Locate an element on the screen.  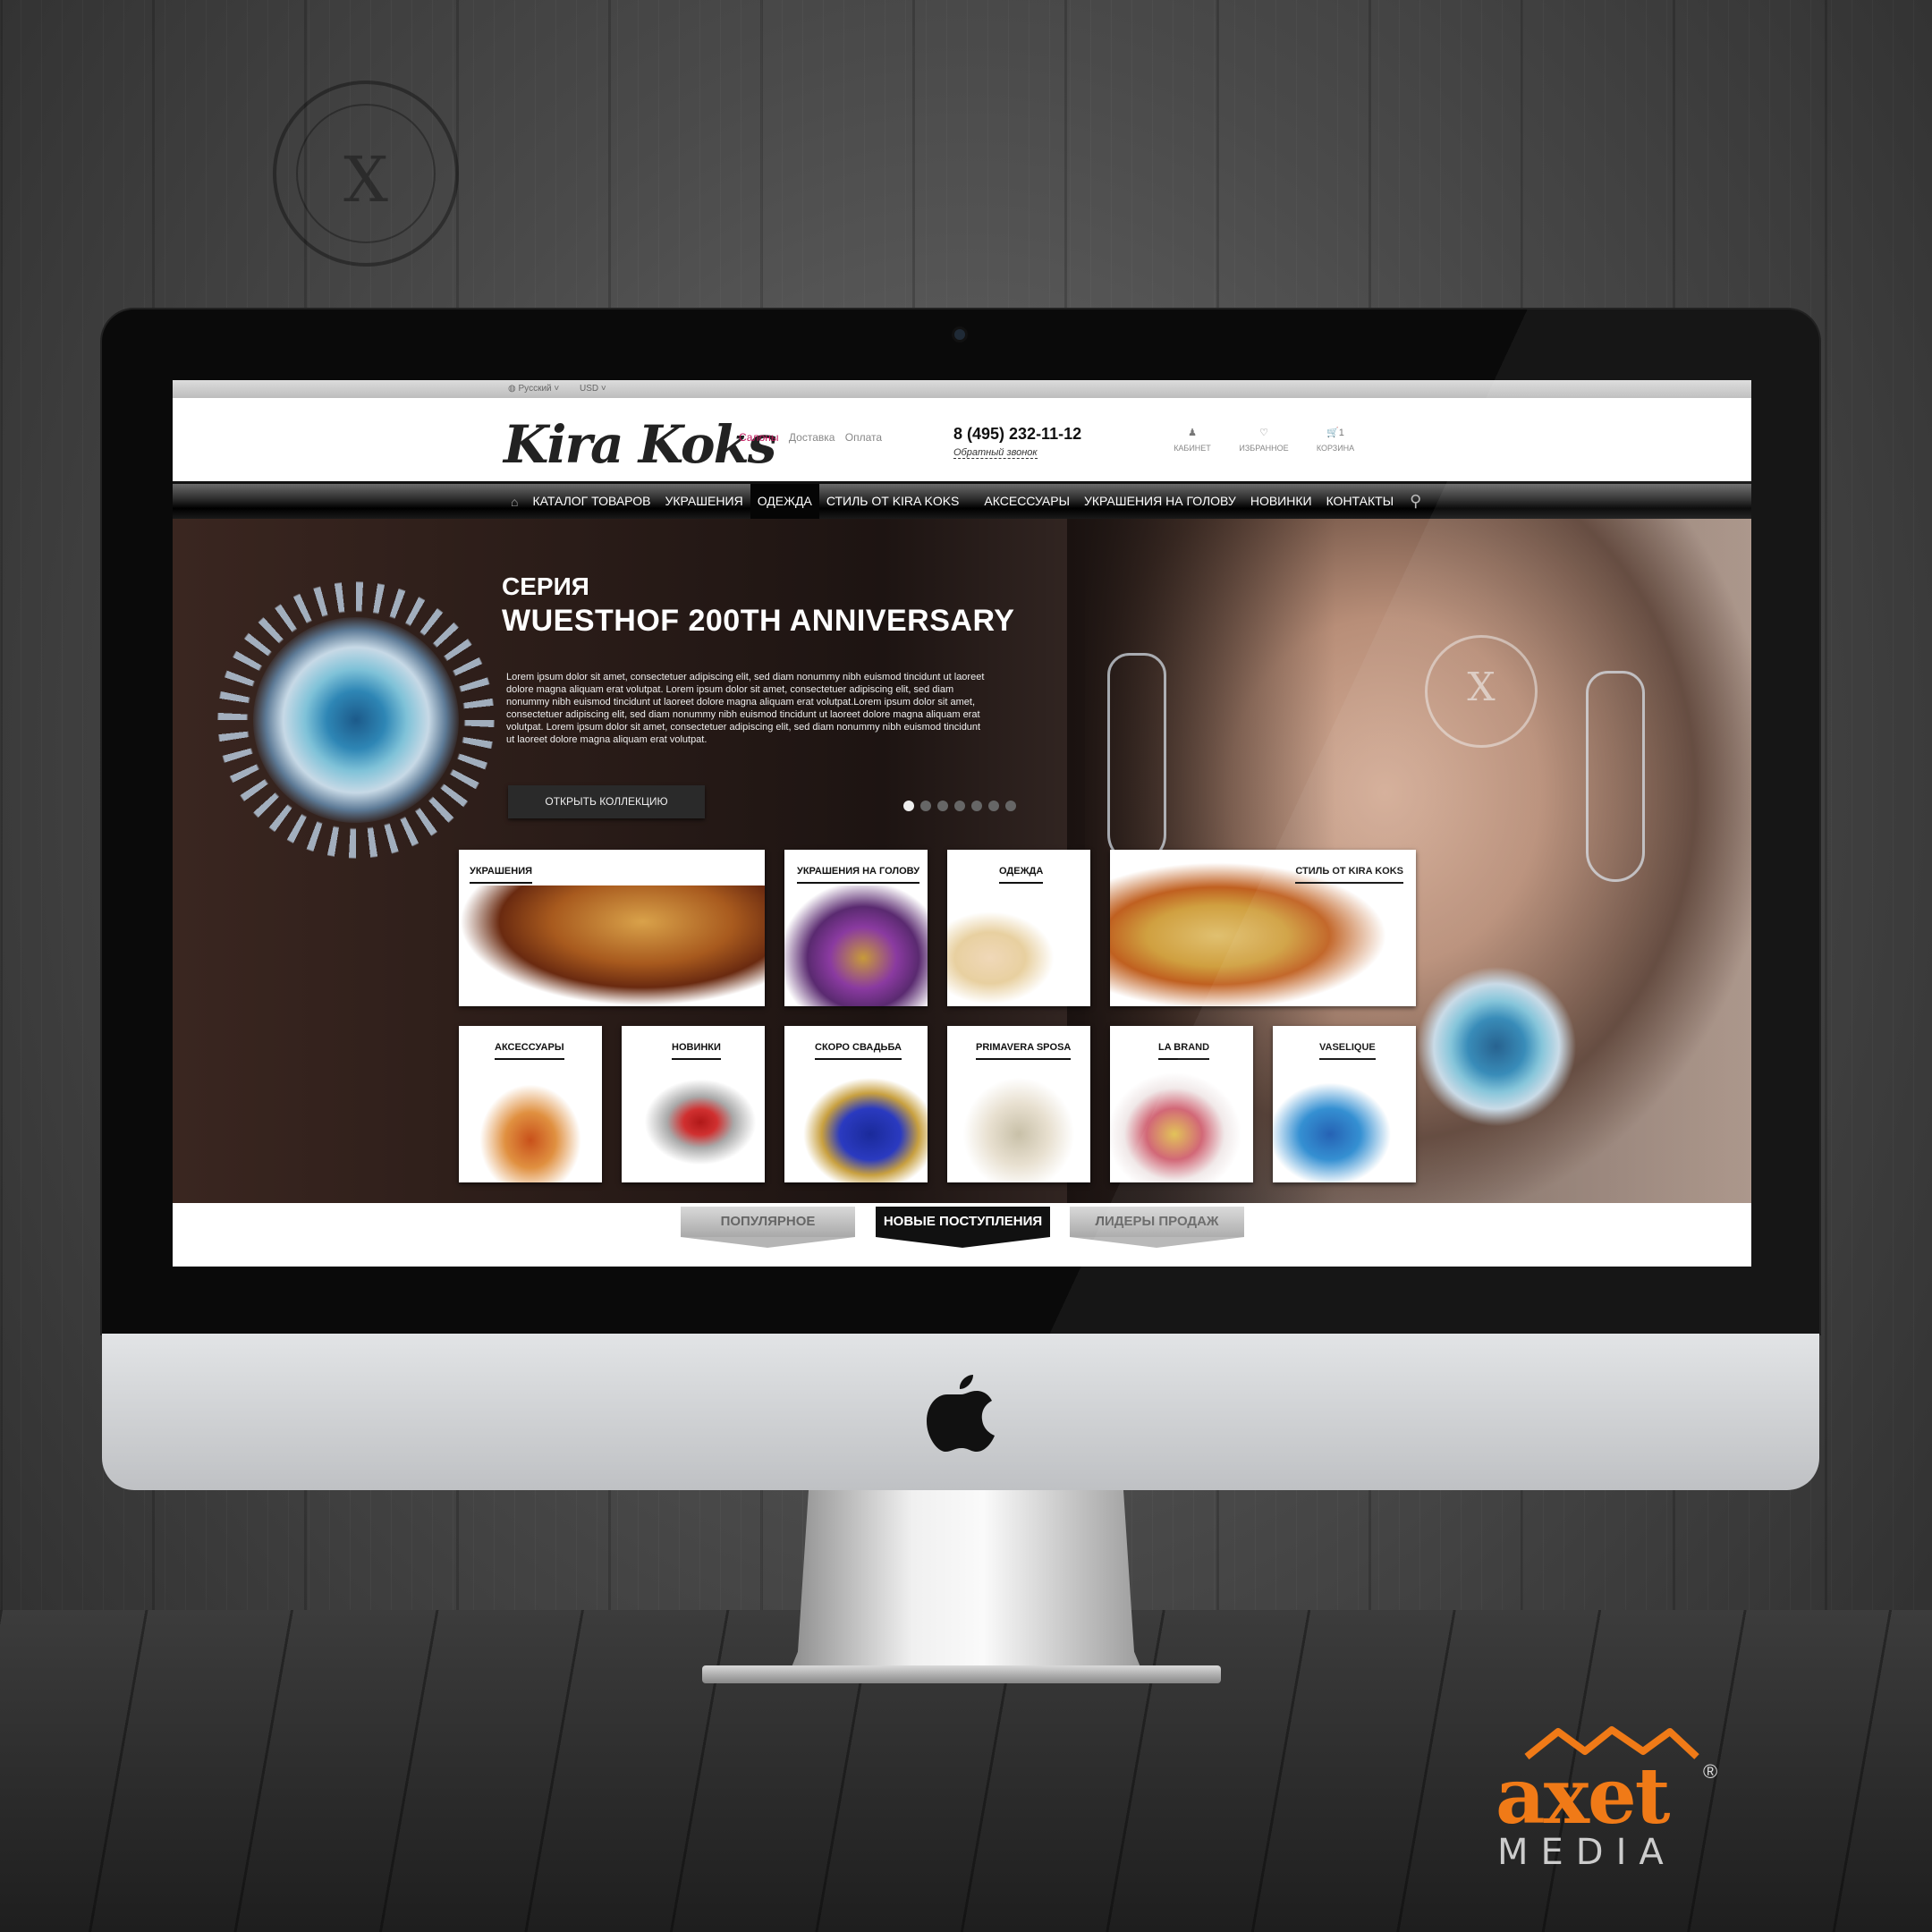
nav-item-head-jewelry: УКРАШЕНИЯ НА ГОЛОВУ is located at coordinates (1160, 501).